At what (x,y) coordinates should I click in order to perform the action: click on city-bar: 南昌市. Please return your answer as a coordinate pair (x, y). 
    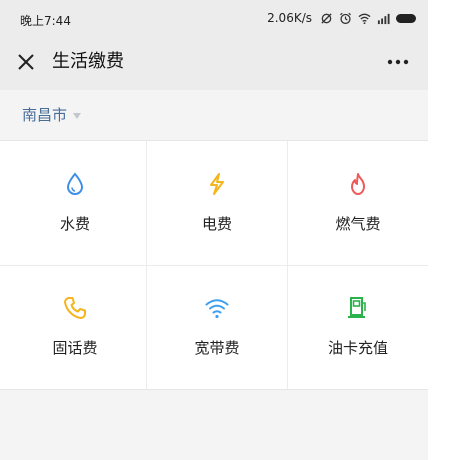
    Looking at the image, I should click on (214, 114).